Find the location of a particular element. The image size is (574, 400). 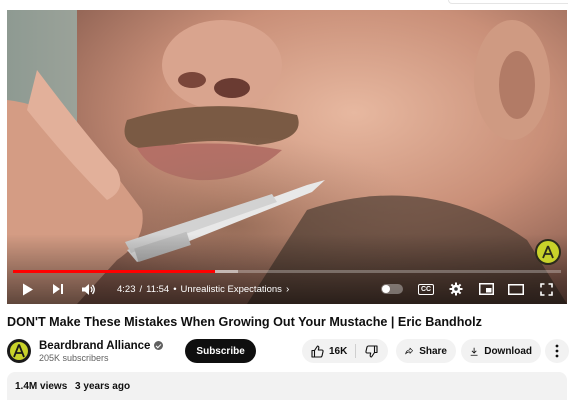

duration: 11:54 is located at coordinates (158, 289).